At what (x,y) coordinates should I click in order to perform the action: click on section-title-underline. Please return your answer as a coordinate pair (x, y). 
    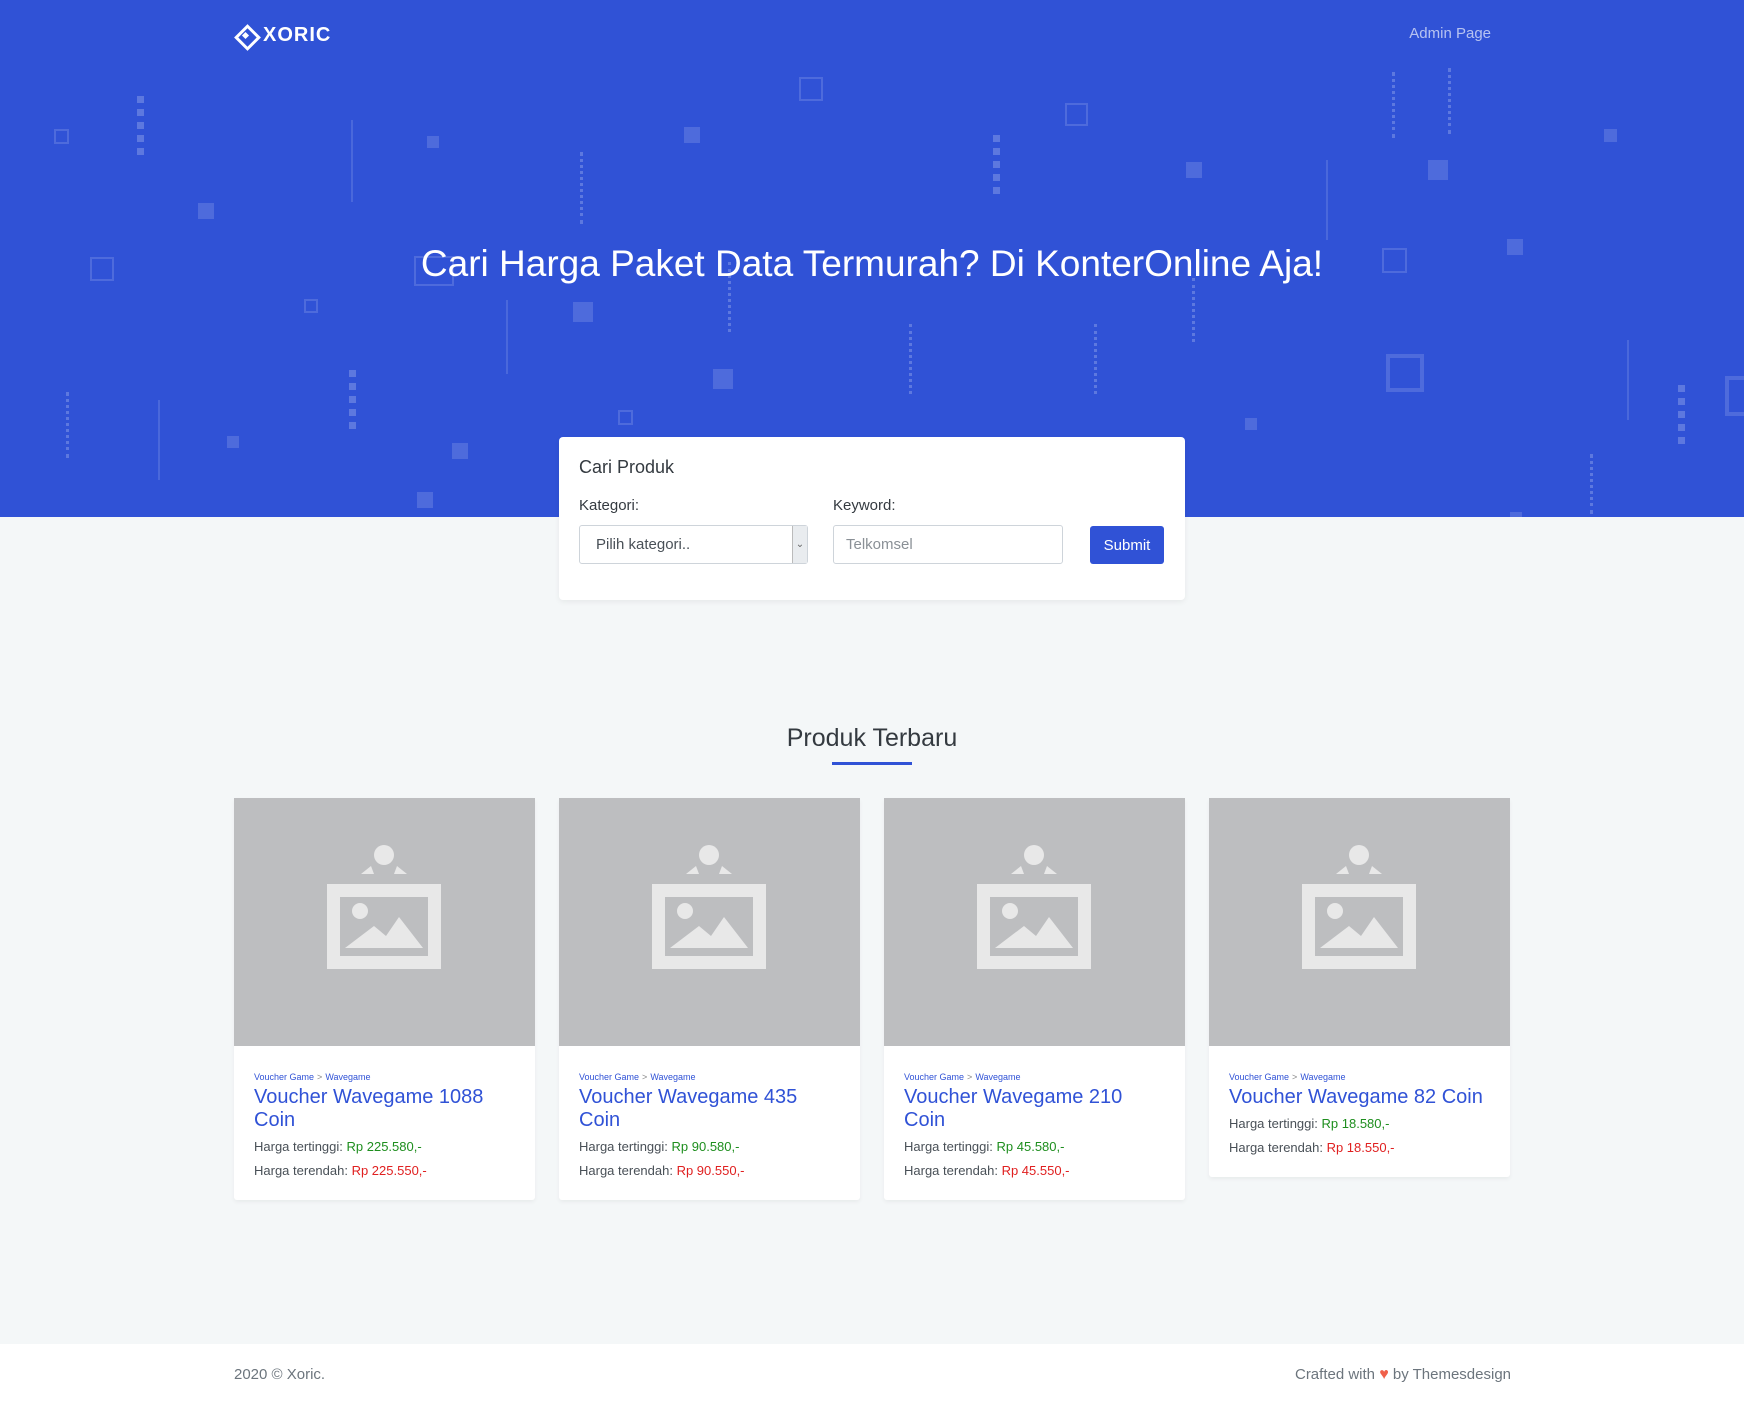
    Looking at the image, I should click on (872, 763).